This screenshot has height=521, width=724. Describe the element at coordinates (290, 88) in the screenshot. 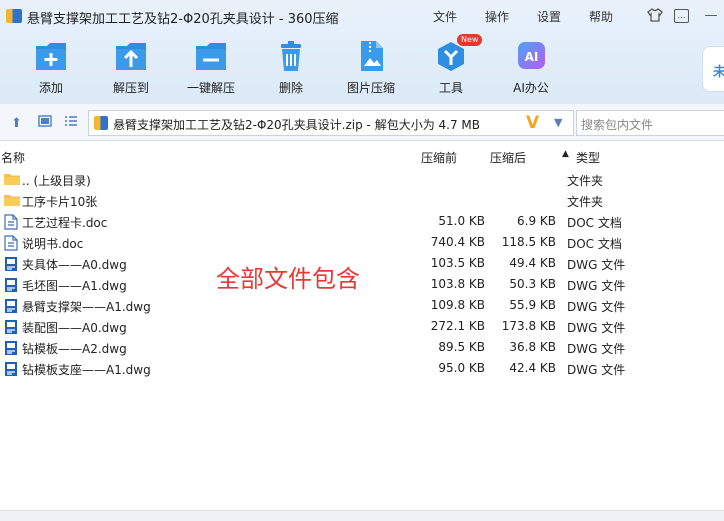

I see `delete-label: 删除` at that location.